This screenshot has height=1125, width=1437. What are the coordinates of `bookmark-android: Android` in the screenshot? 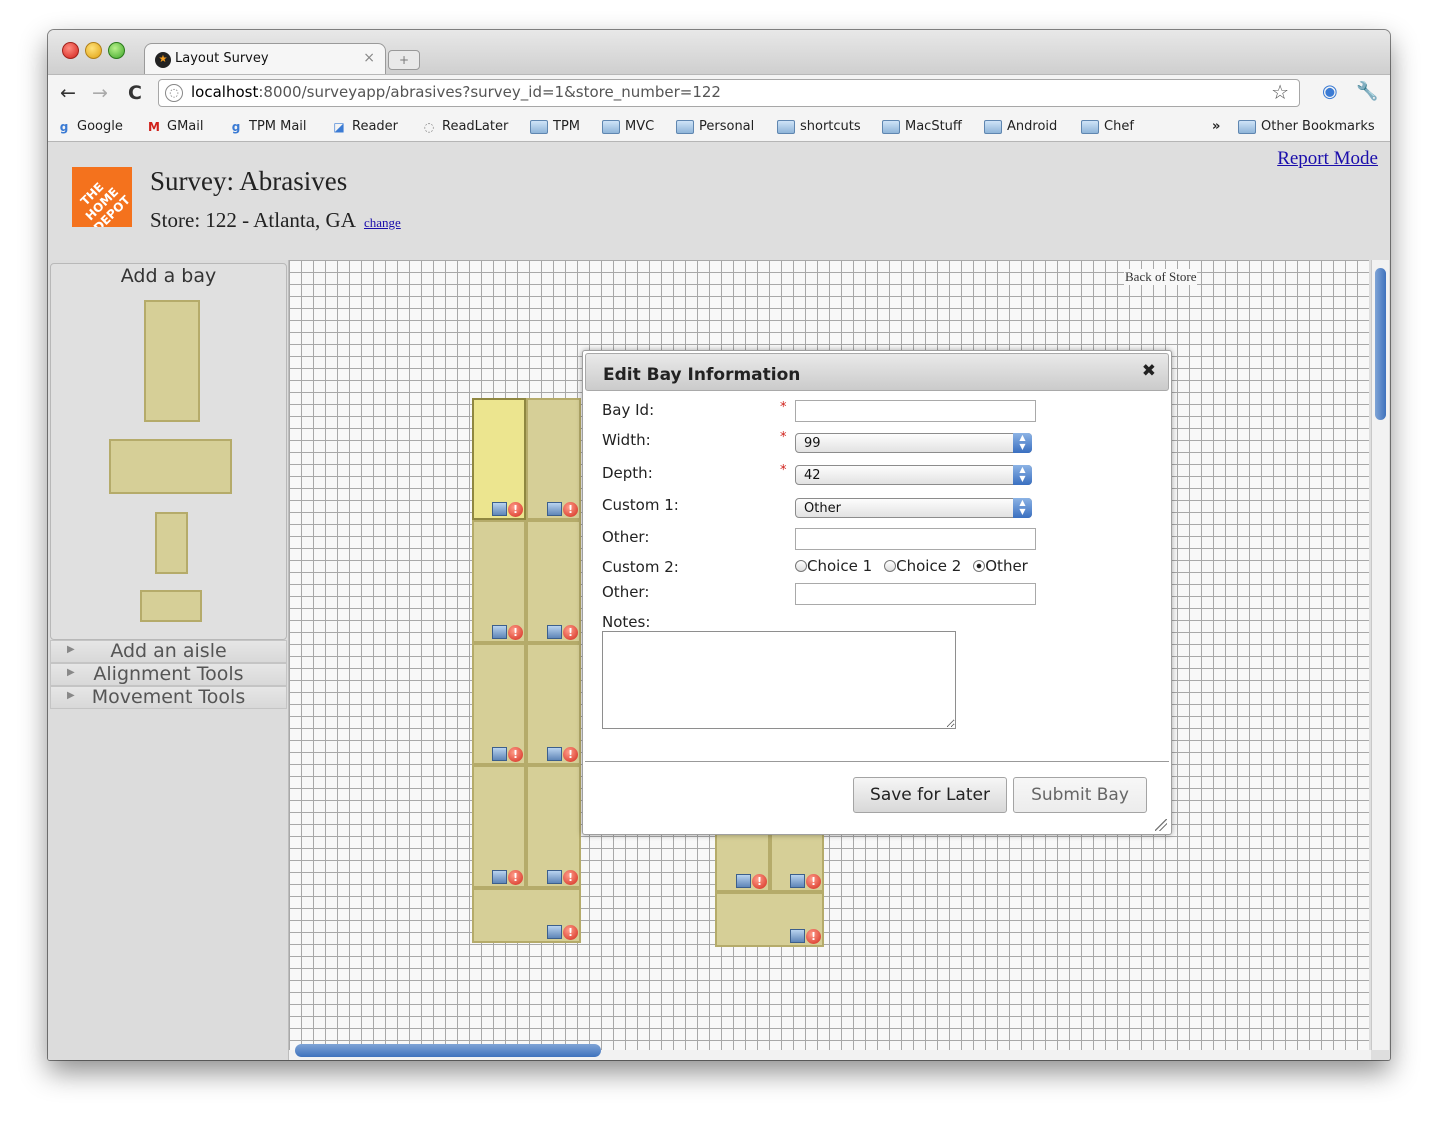 It's located at (1020, 126).